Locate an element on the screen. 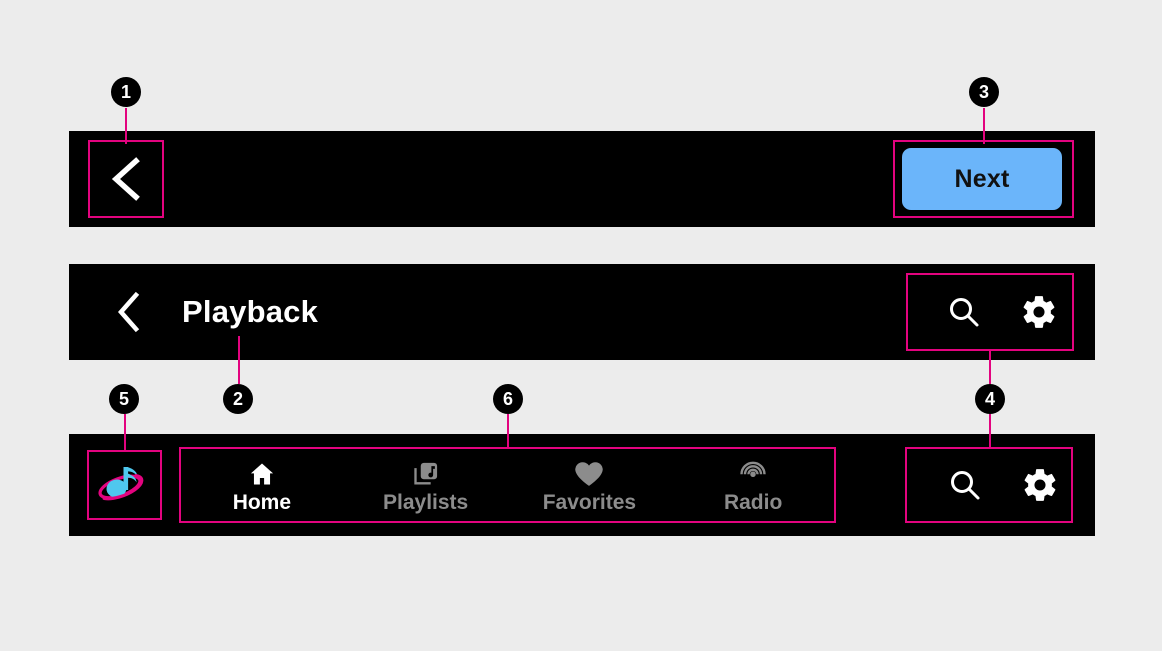 Image resolution: width=1162 pixels, height=651 pixels. tab-item-favorites: Favorites is located at coordinates (590, 485).